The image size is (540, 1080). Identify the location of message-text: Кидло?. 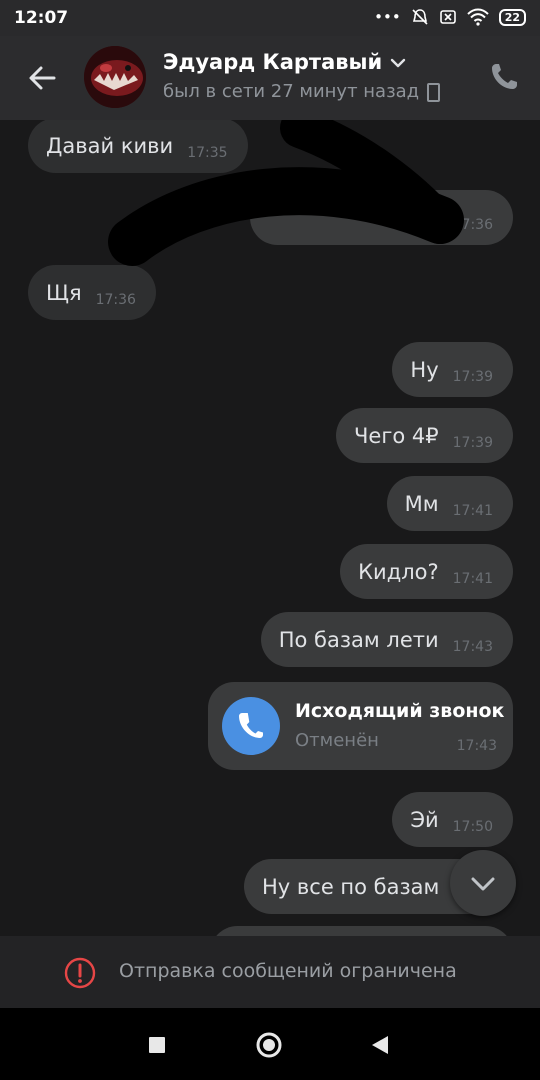
(398, 571).